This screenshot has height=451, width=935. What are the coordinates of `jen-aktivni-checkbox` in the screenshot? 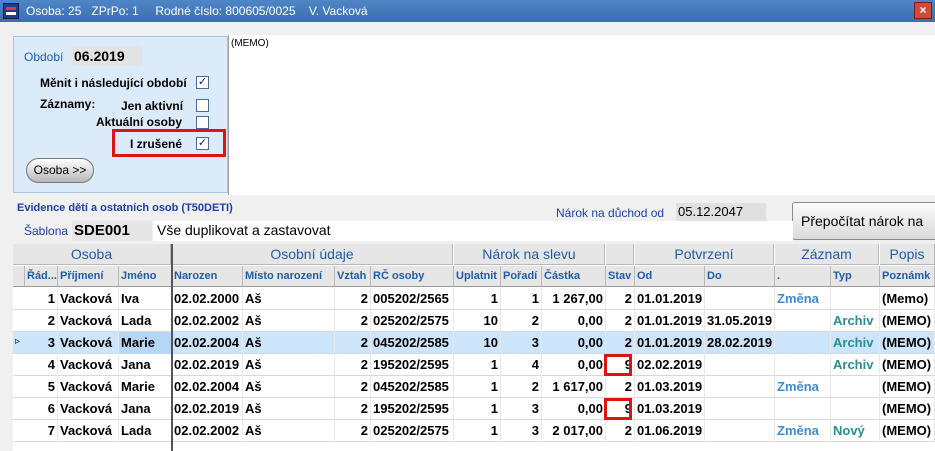 It's located at (202, 105).